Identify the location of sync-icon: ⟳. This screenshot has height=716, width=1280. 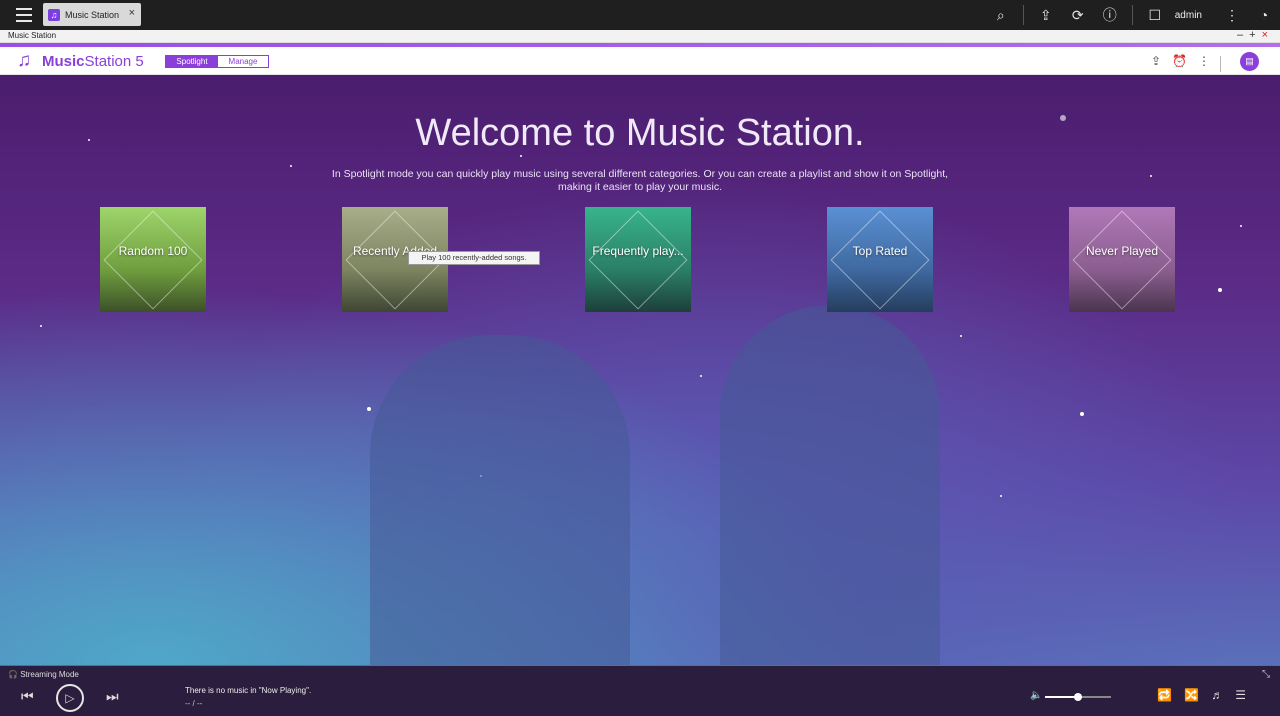
(1078, 15).